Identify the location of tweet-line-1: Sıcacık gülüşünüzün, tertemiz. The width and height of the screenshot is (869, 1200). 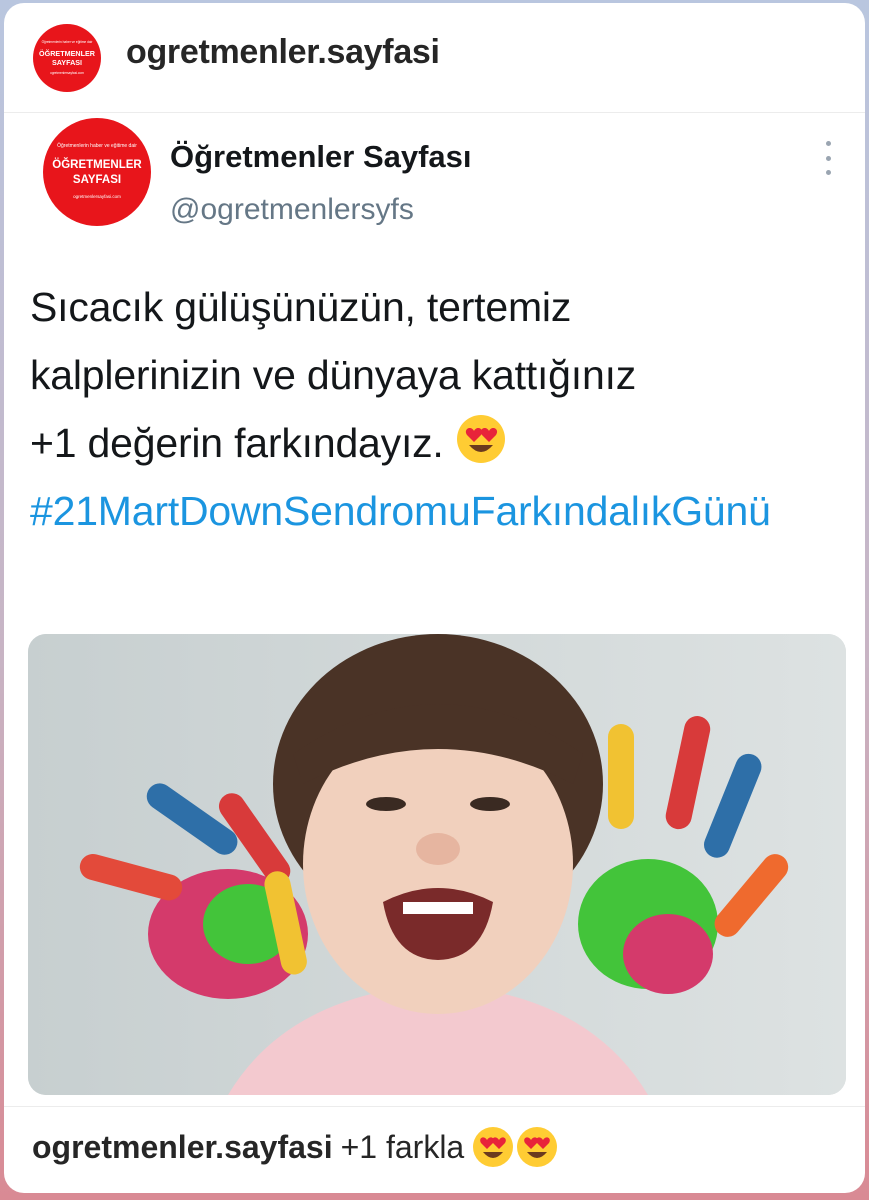
(301, 307).